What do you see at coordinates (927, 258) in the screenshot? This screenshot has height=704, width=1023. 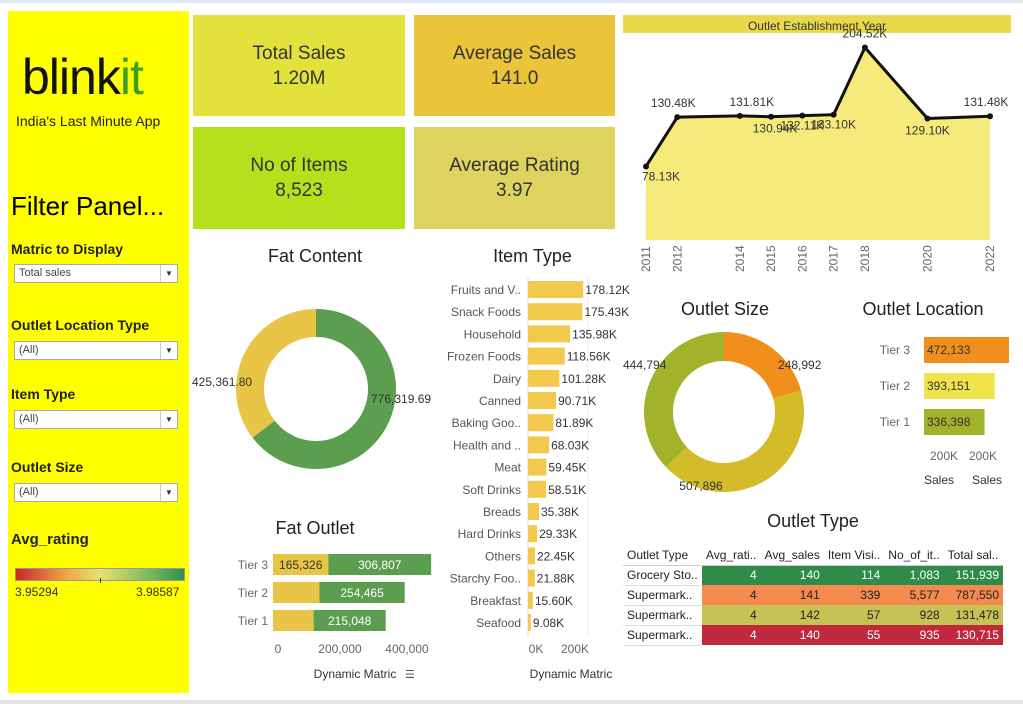 I see `year-tick-label: 2020` at bounding box center [927, 258].